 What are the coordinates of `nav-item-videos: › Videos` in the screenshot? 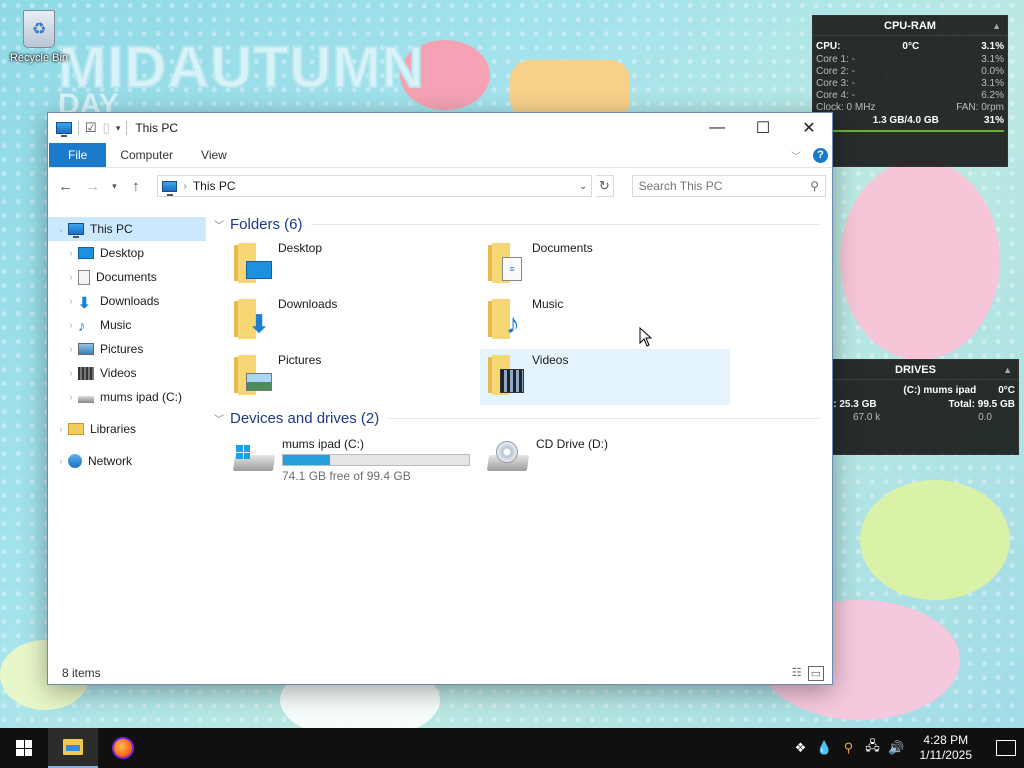 It's located at (127, 373).